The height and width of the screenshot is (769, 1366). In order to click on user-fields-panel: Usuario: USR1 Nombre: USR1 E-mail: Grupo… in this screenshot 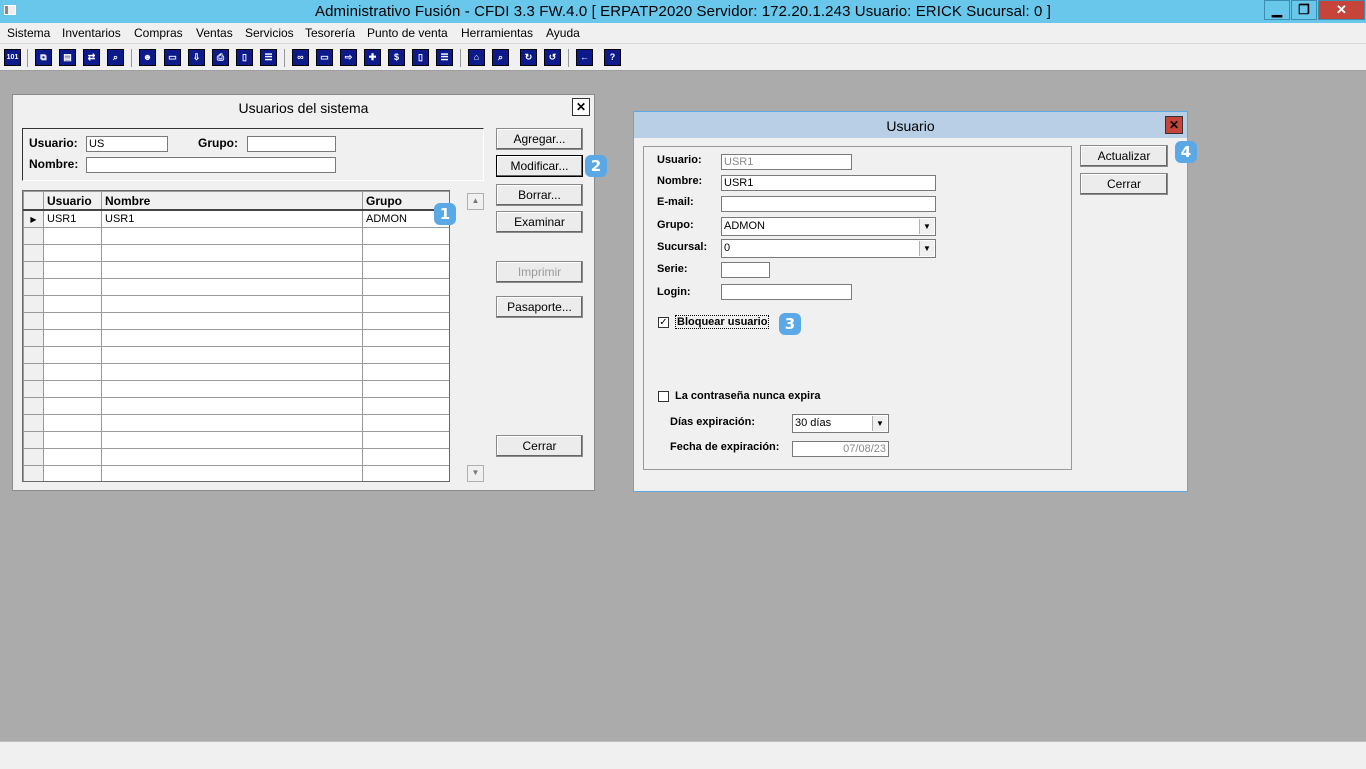, I will do `click(857, 308)`.